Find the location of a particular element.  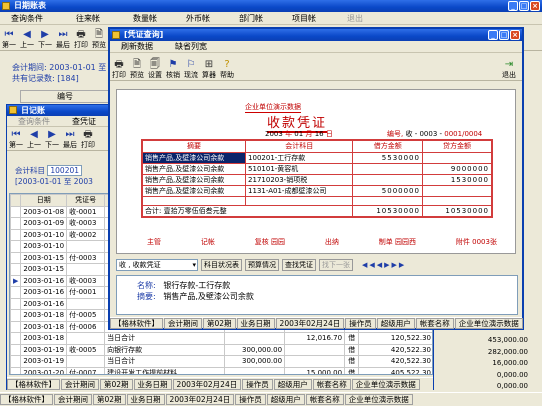

diary-menu-voucher: 查凭证 is located at coordinates (84, 121).